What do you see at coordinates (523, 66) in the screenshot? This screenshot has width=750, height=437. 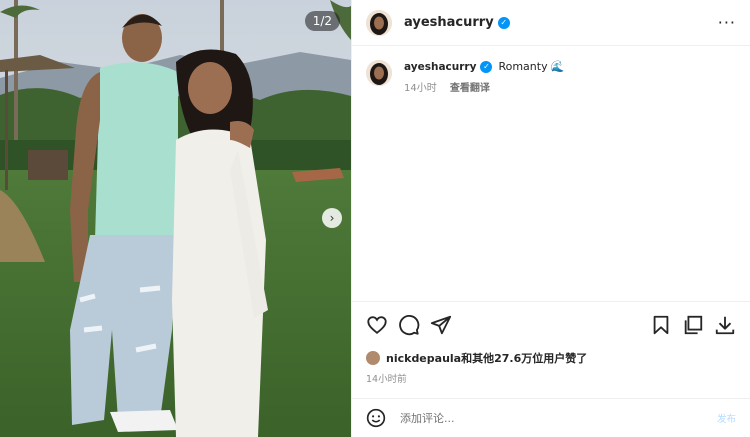 I see `caption-text: Romanty` at bounding box center [523, 66].